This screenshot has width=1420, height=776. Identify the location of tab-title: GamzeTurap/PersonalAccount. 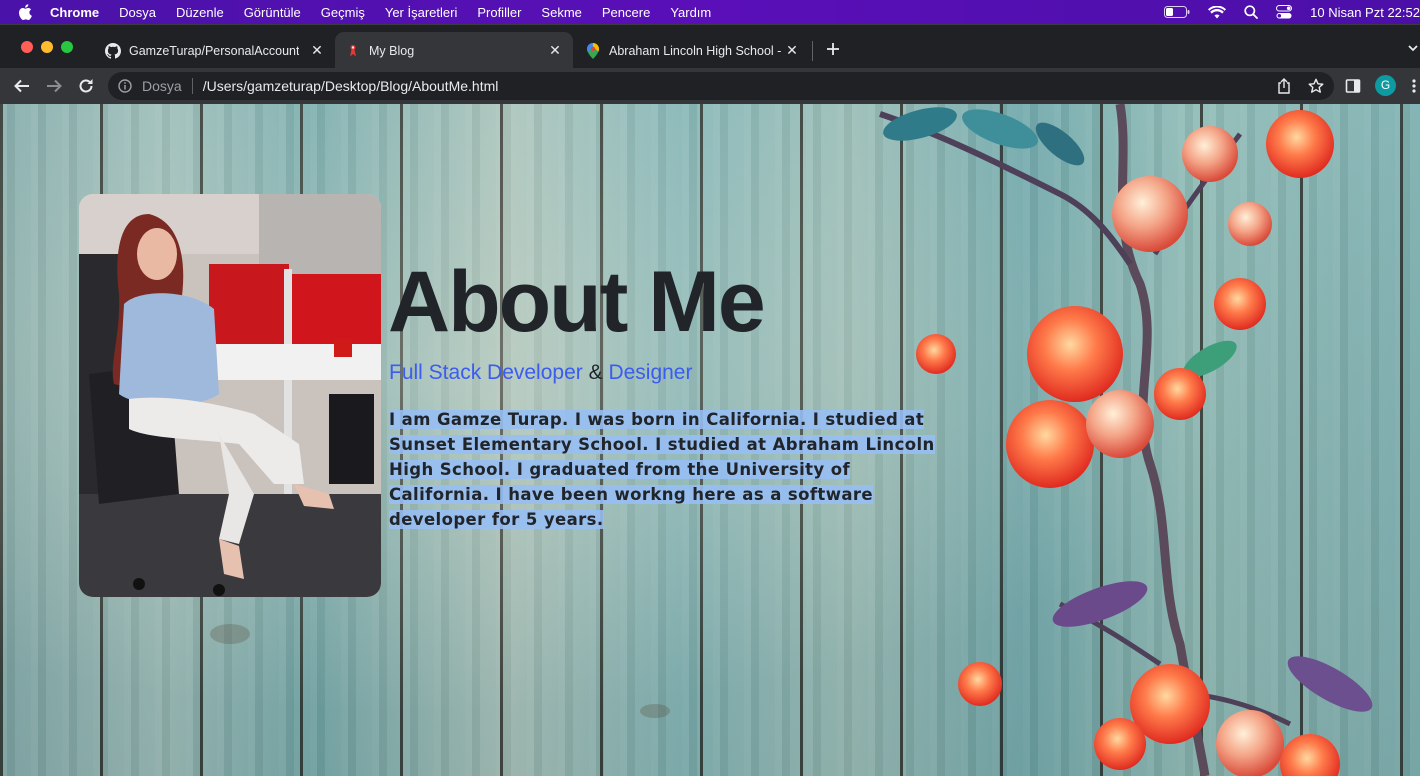
(214, 50).